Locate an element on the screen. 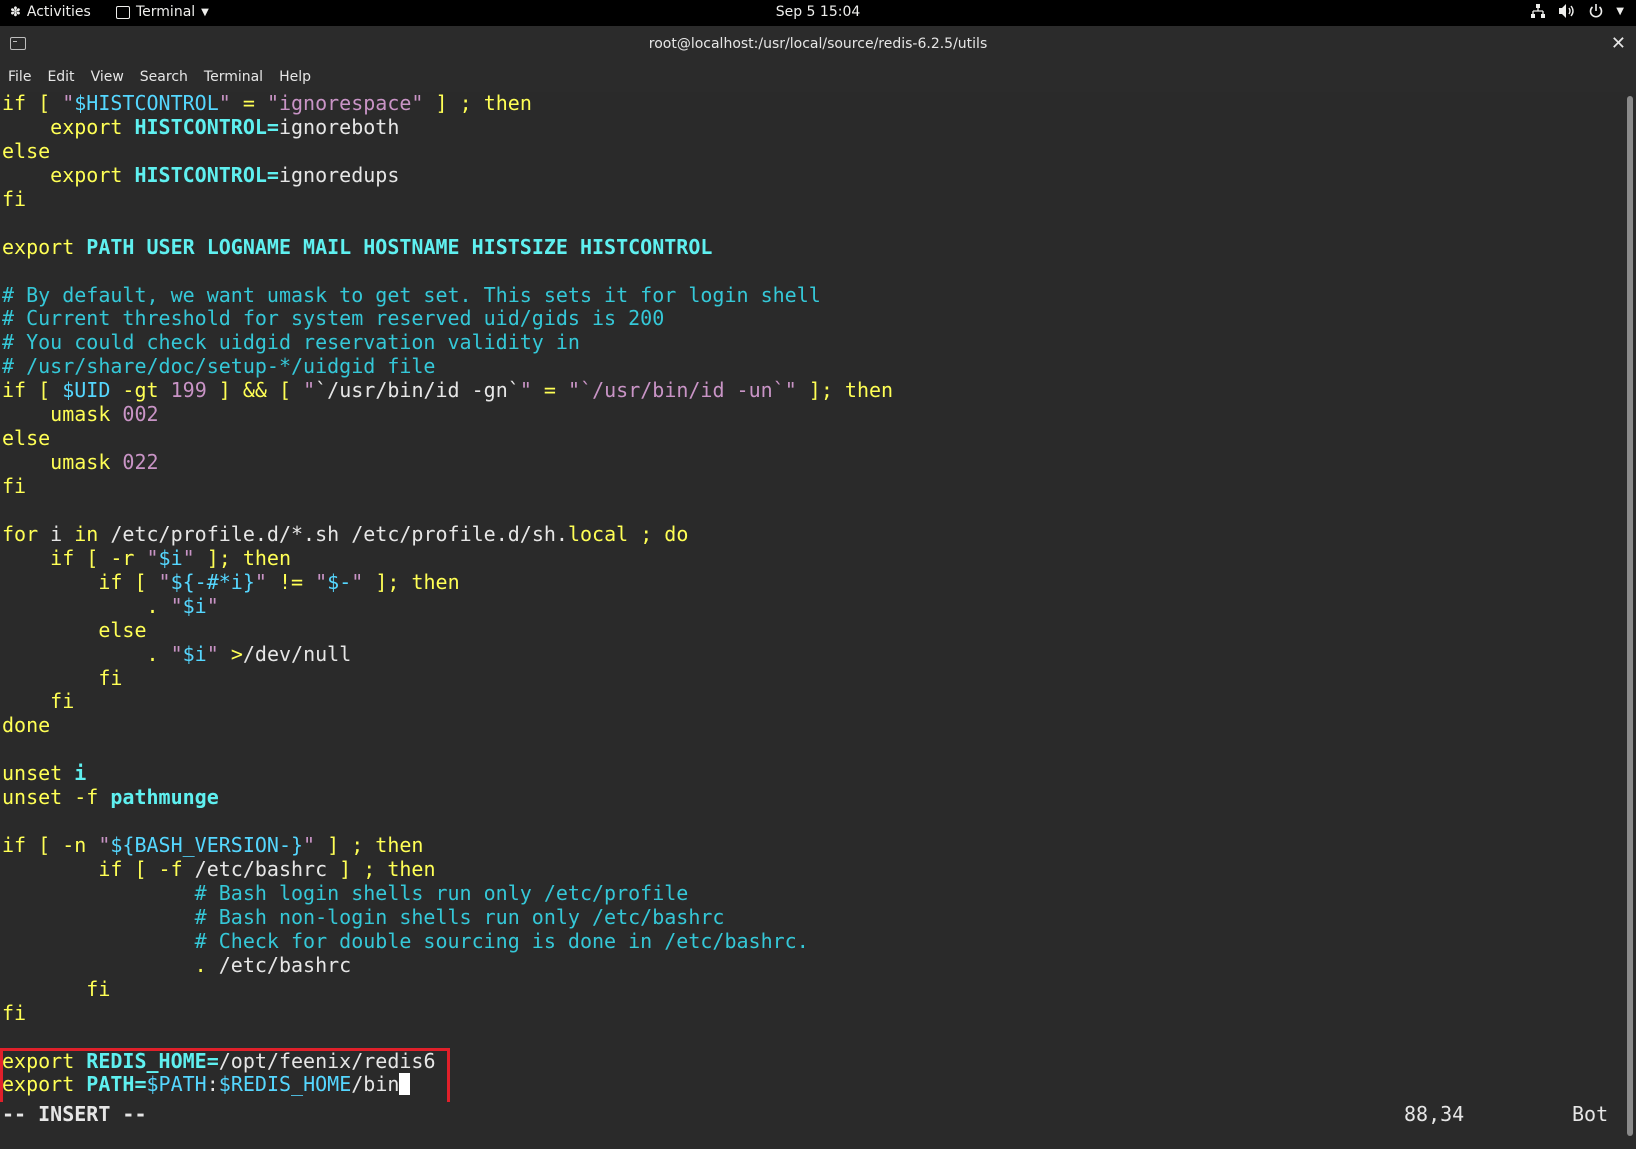 This screenshot has width=1636, height=1149. scroll-position: Bot is located at coordinates (1590, 1114).